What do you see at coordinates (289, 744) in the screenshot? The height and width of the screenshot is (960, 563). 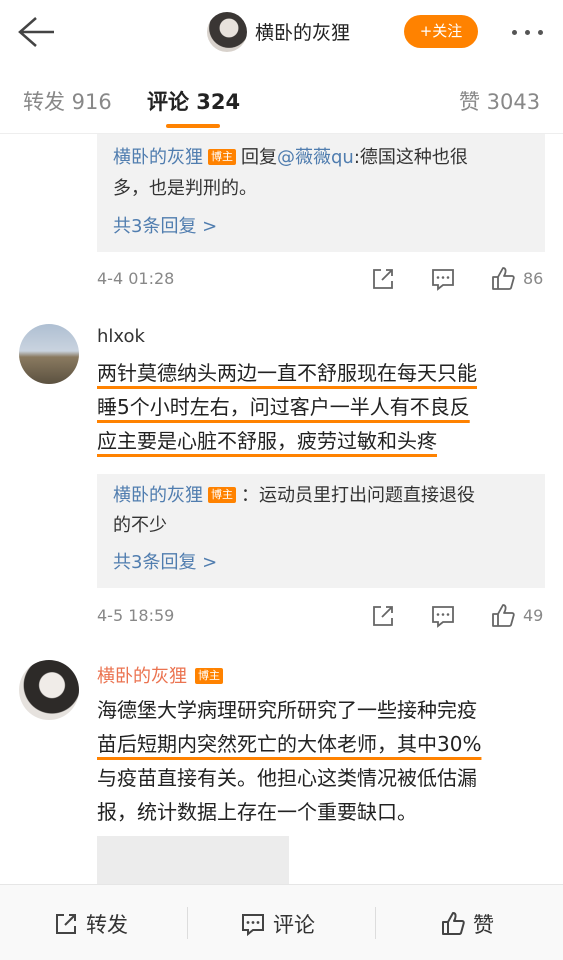 I see `comment-text-line: 苗后短期内突然死亡的大体老师，其中30%` at bounding box center [289, 744].